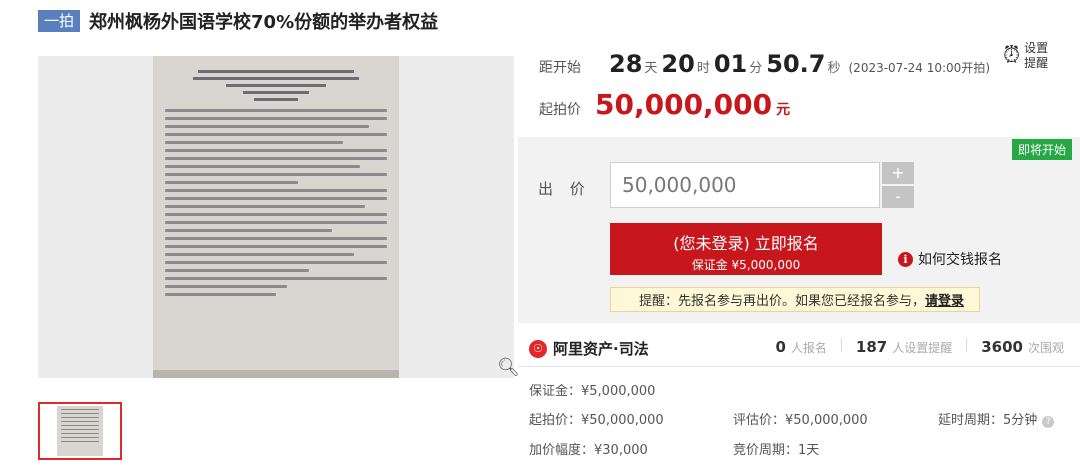 The height and width of the screenshot is (471, 1080). What do you see at coordinates (905, 259) in the screenshot?
I see `info-icon: i` at bounding box center [905, 259].